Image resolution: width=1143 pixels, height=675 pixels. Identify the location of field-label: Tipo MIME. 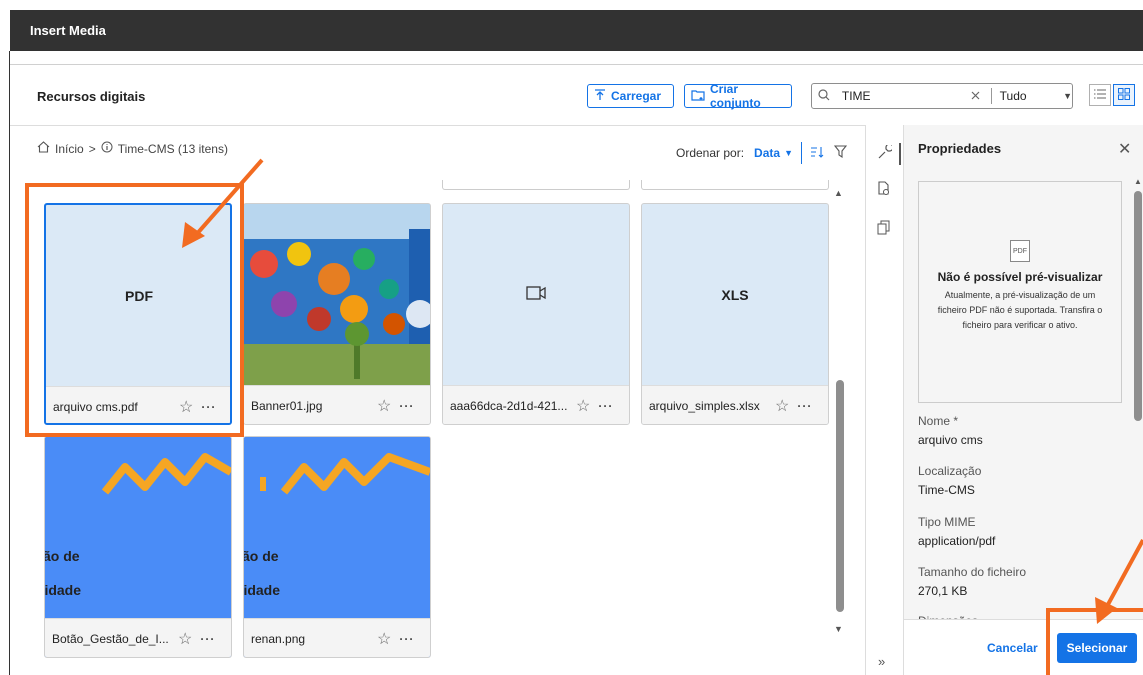
(947, 522).